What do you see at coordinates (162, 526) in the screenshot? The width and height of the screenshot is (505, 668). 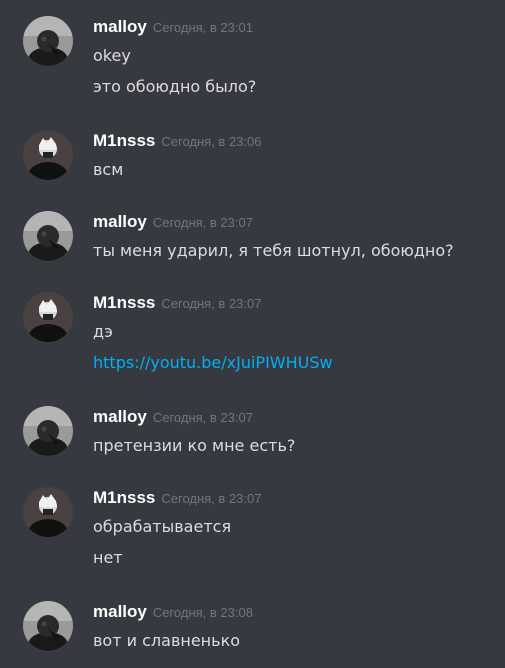 I see `message-text: обрабатывается` at bounding box center [162, 526].